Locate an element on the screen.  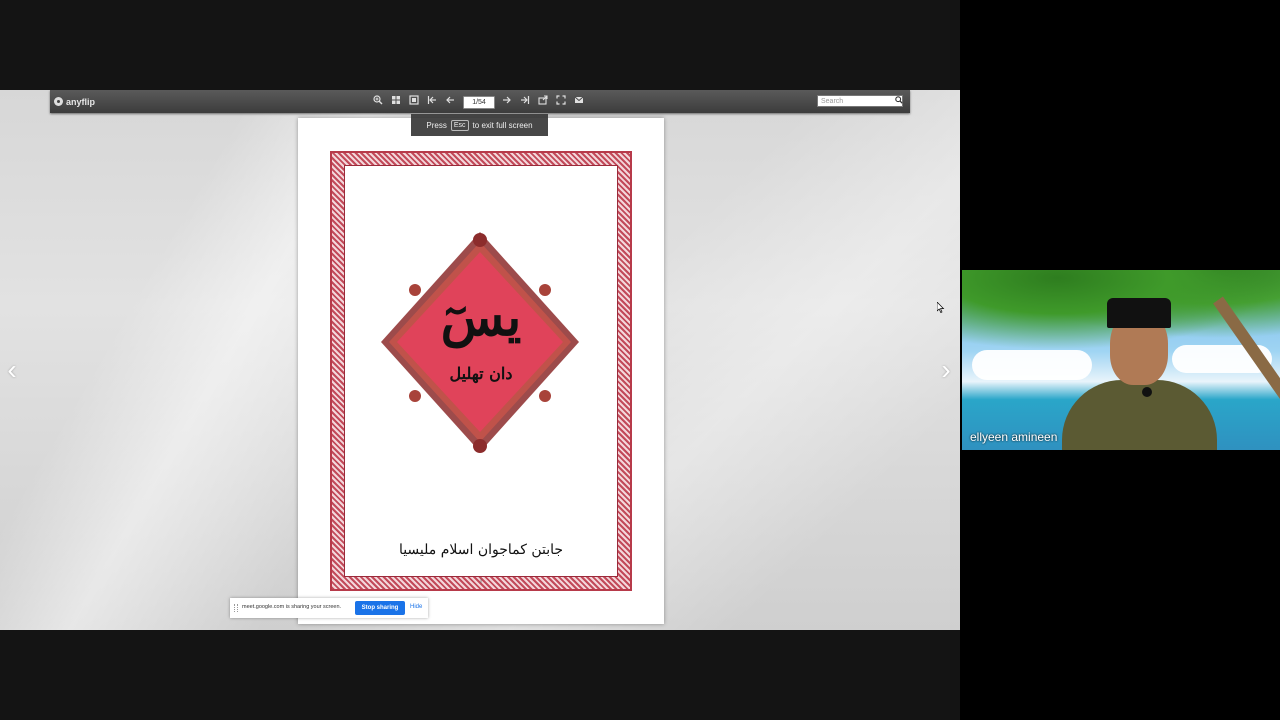
share-message: meet.google.com is sharing your screen. is located at coordinates (292, 607).